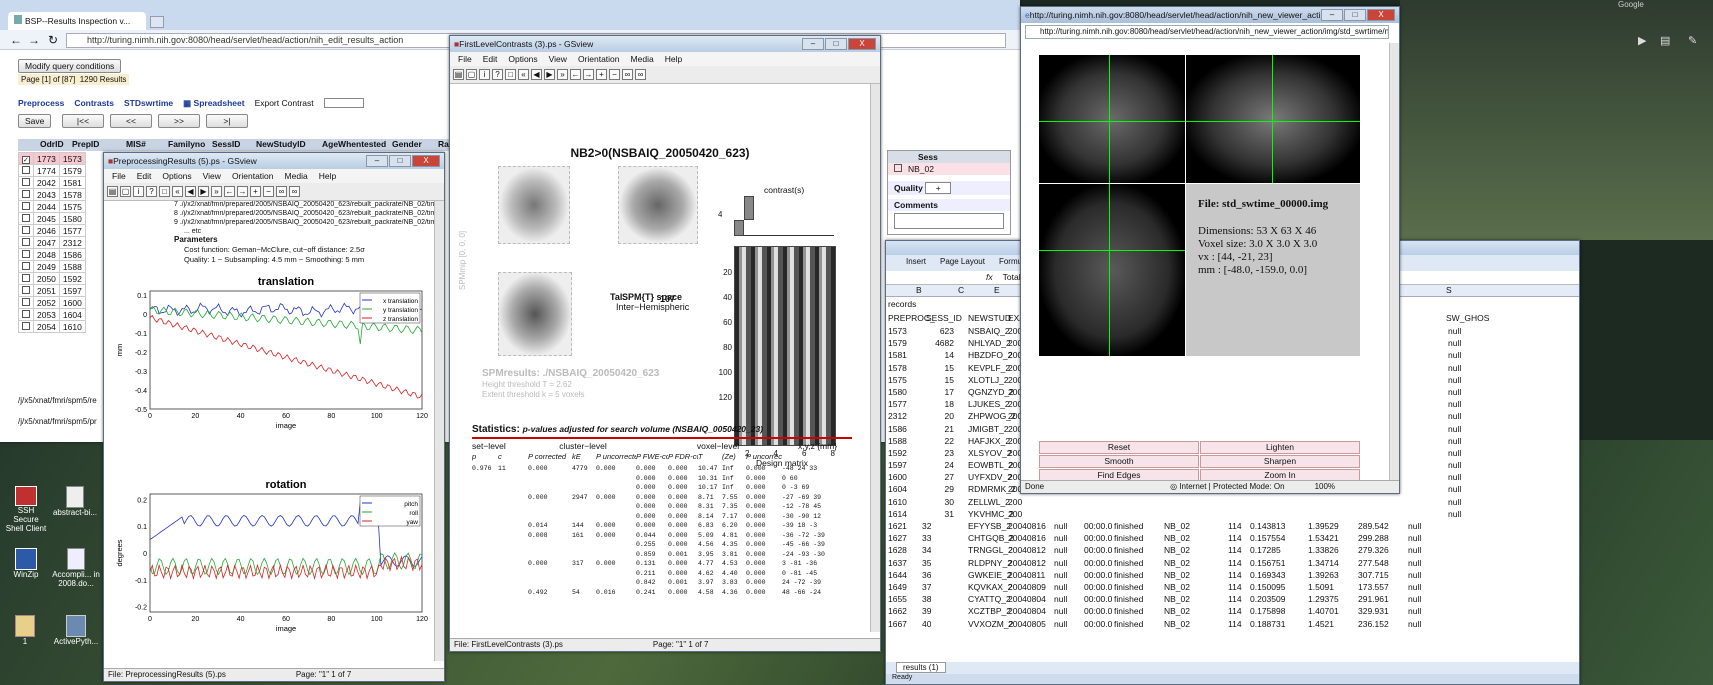  Describe the element at coordinates (1233, 515) in the screenshot. I see `sheet-row: 1614 31 YKVHMC_2 200 null` at that location.